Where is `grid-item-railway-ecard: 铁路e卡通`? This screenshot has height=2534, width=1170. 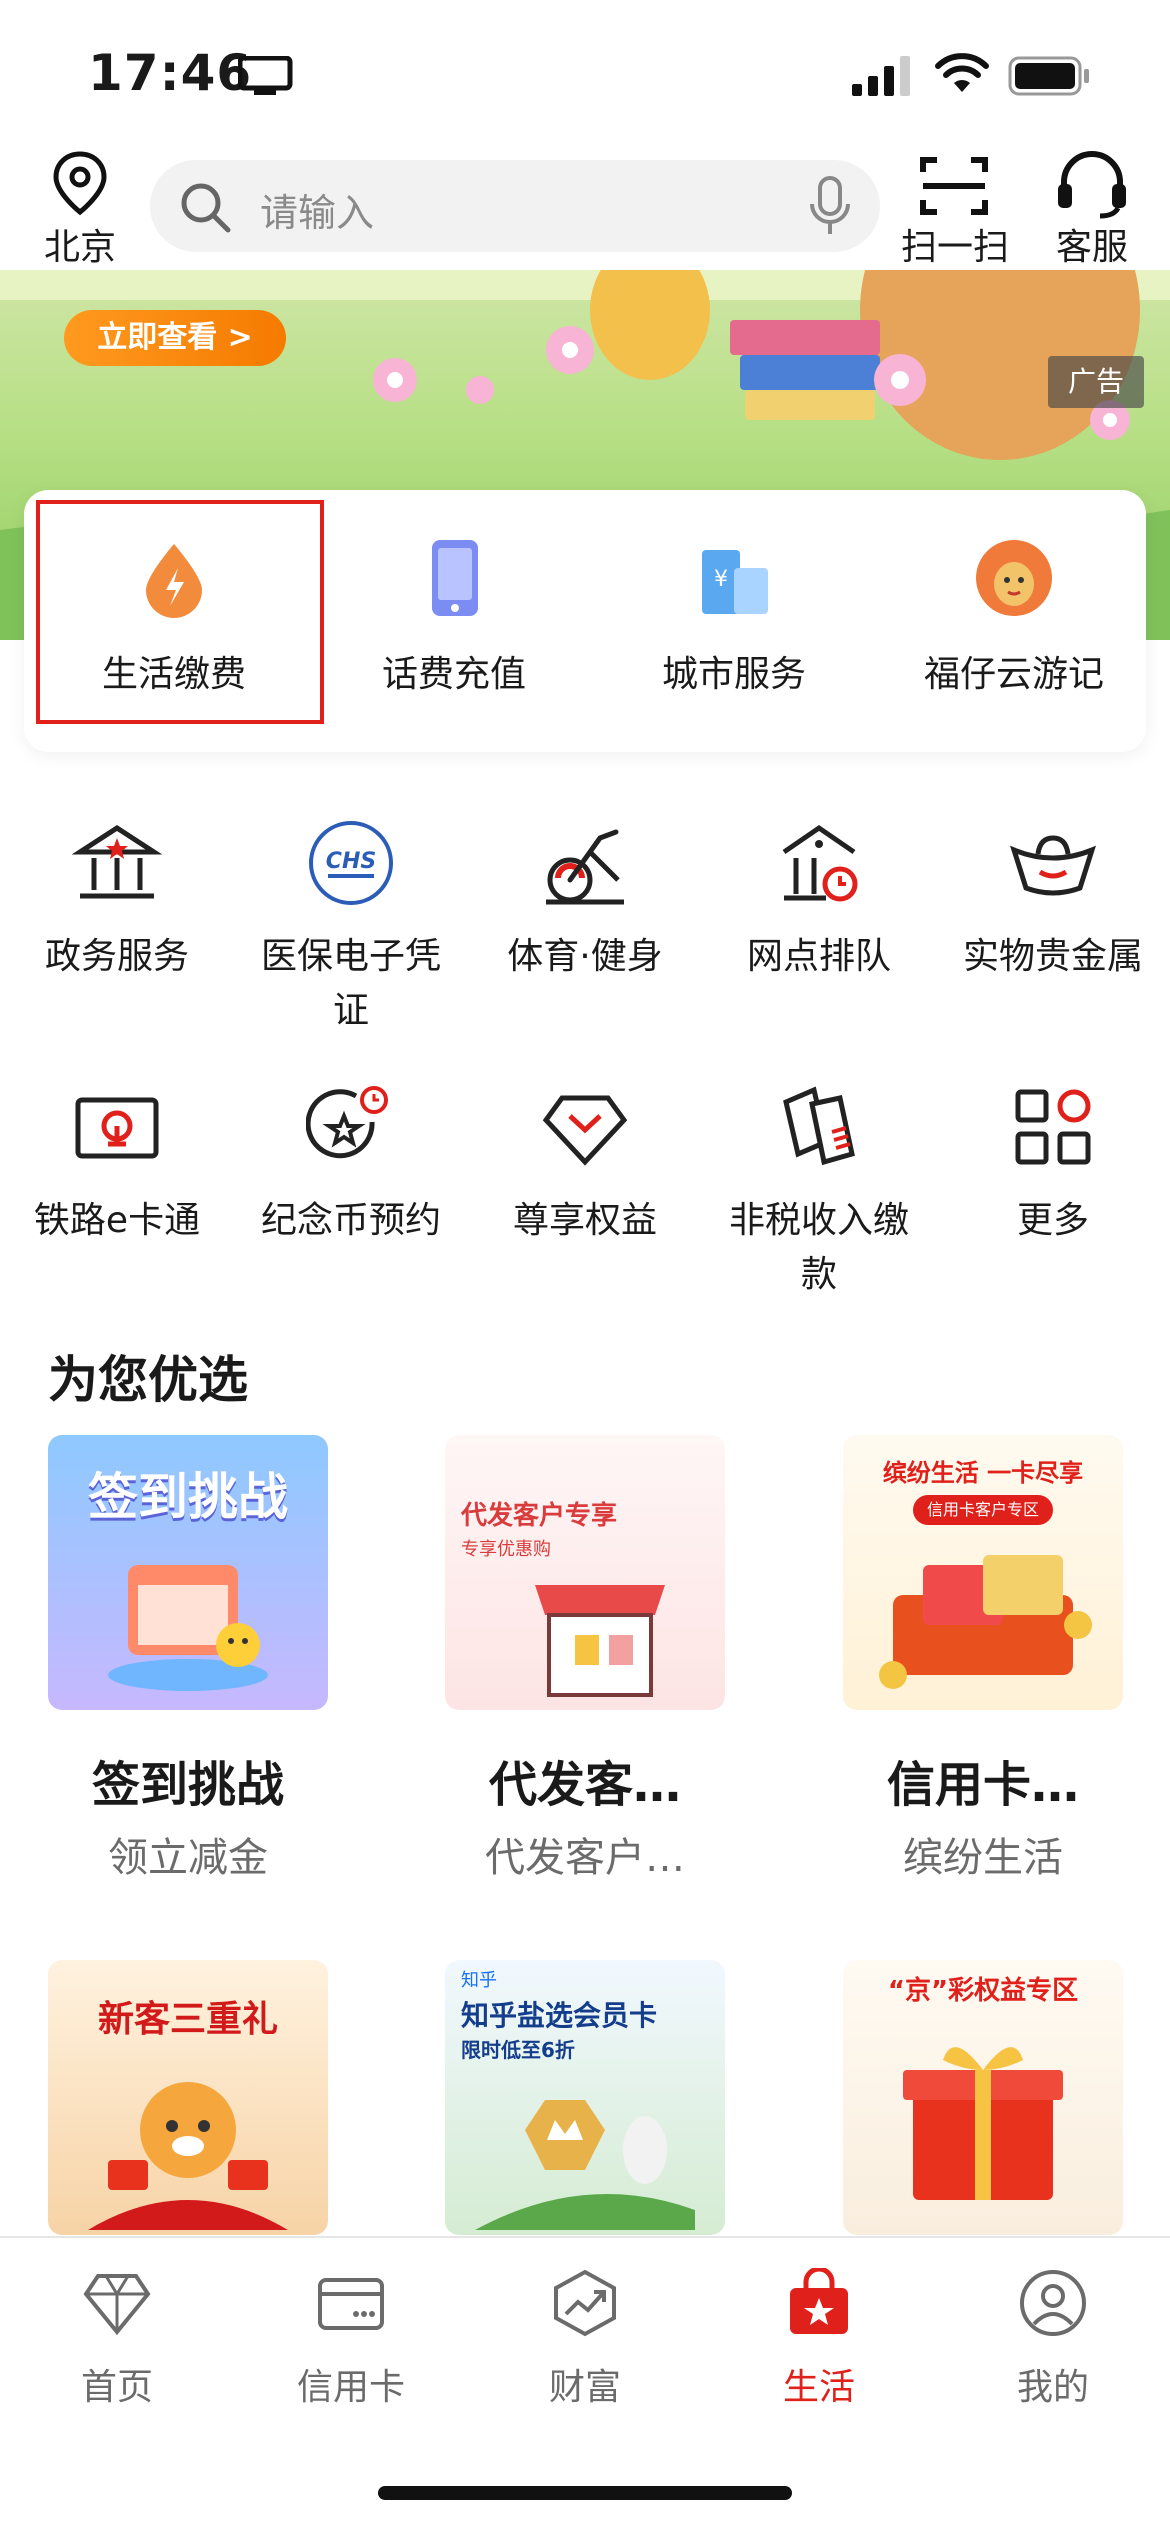 grid-item-railway-ecard: 铁路e卡通 is located at coordinates (117, 1182).